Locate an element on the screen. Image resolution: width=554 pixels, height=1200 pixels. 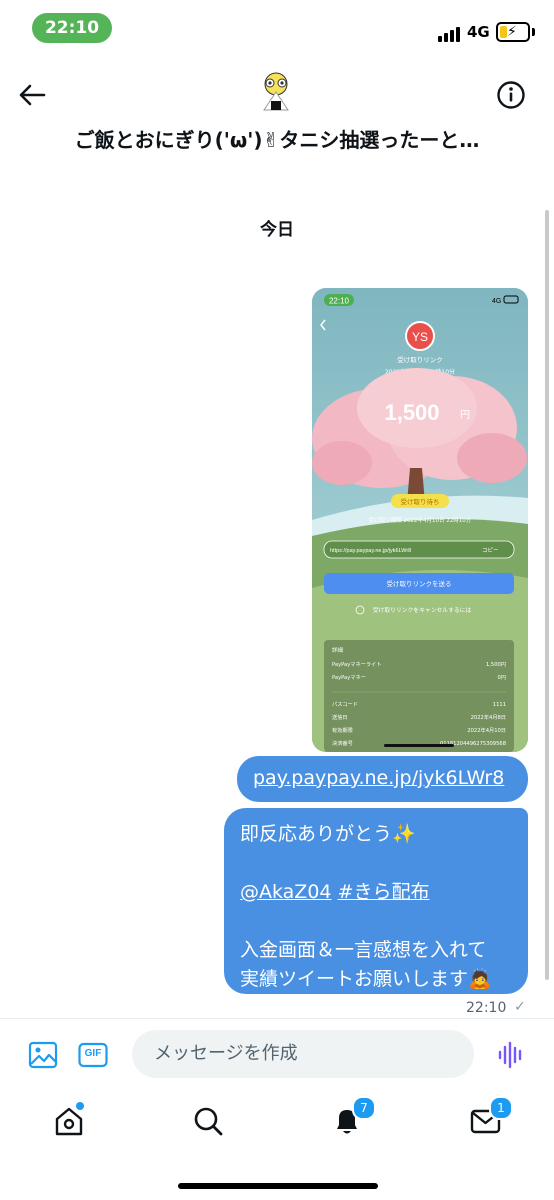
tab-messages: 1 is located at coordinates (491, 1117).